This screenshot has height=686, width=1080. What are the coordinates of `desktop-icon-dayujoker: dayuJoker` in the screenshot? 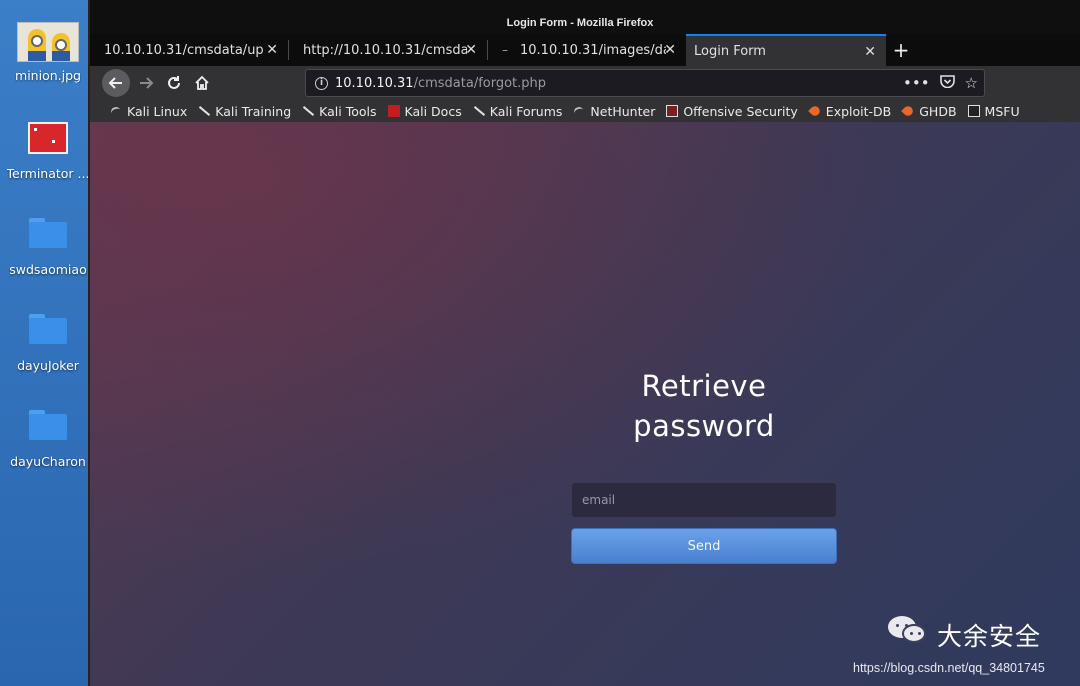 It's located at (48, 343).